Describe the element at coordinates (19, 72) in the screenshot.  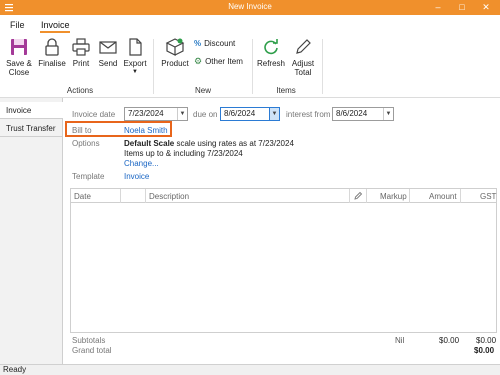
I see `save-close-label-2: Close` at that location.